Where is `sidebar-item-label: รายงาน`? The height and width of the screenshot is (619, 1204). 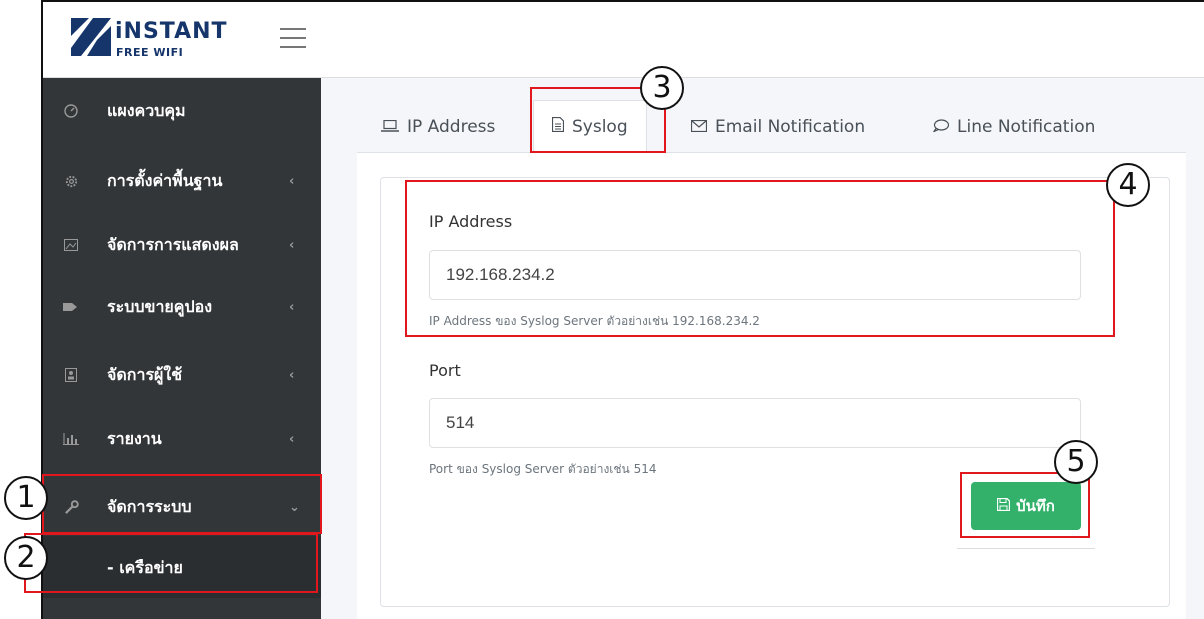
sidebar-item-label: รายงาน is located at coordinates (134, 438).